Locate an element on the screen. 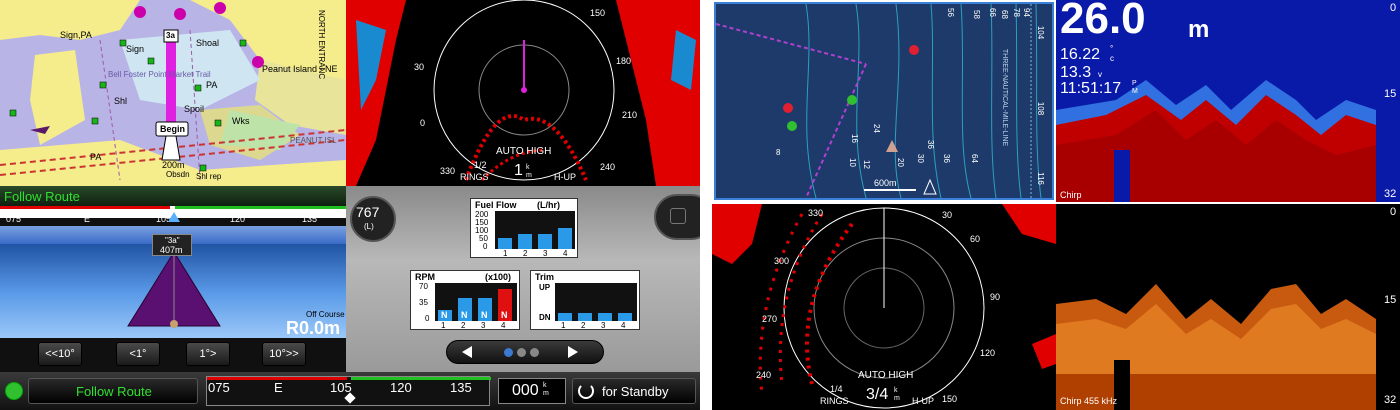 This screenshot has height=410, width=1400. sonar-temp-unit-bottom: c is located at coordinates (1112, 58).